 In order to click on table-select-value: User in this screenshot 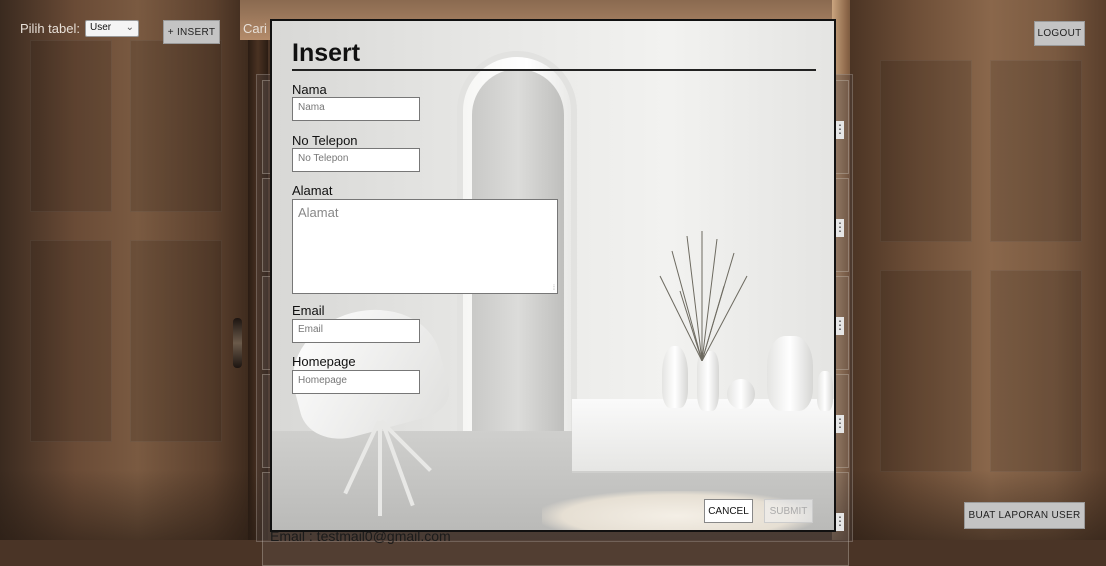, I will do `click(101, 27)`.